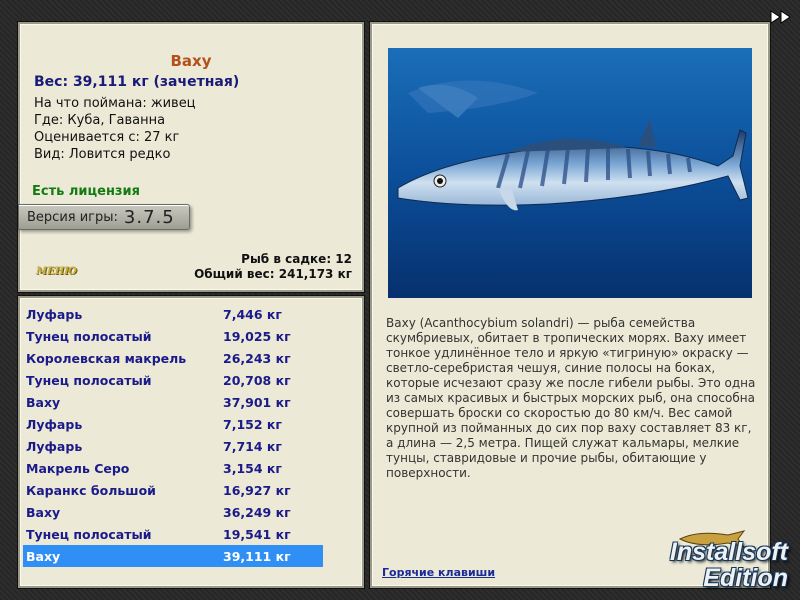 This screenshot has width=800, height=600. I want to click on total-weight: Общий вес: 241,173 кг, so click(273, 274).